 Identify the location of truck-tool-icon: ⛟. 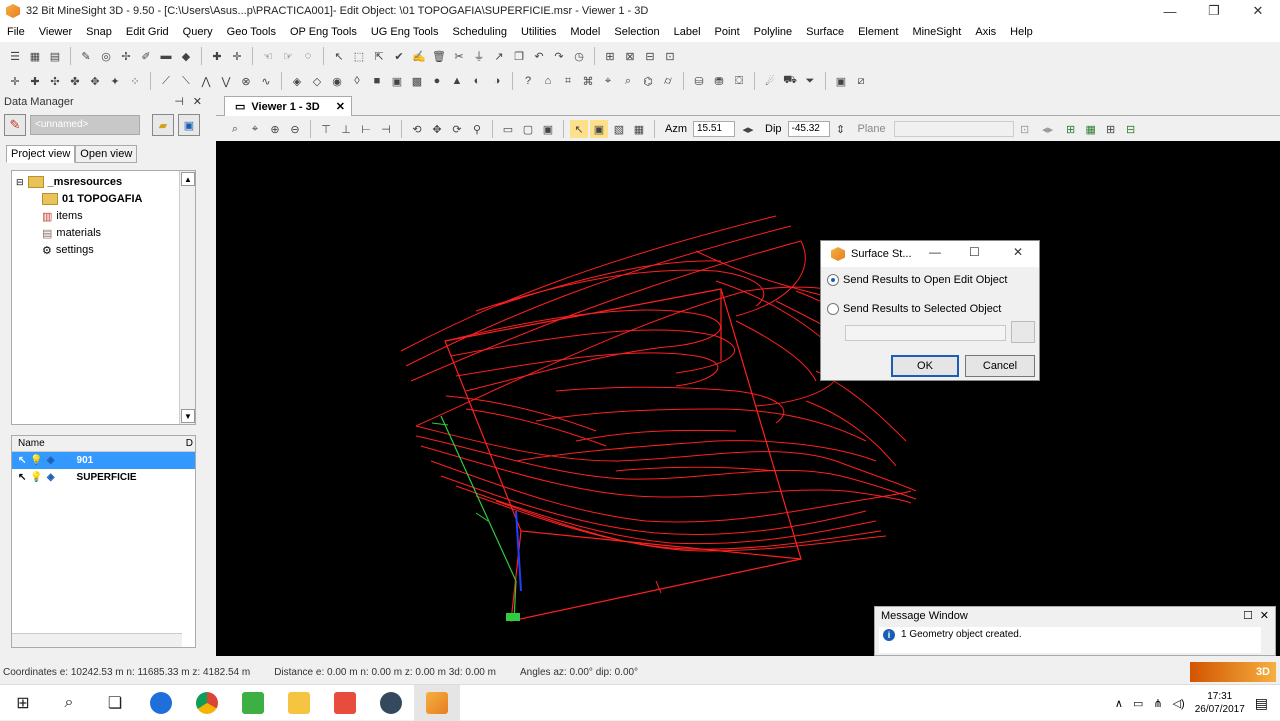
(790, 81).